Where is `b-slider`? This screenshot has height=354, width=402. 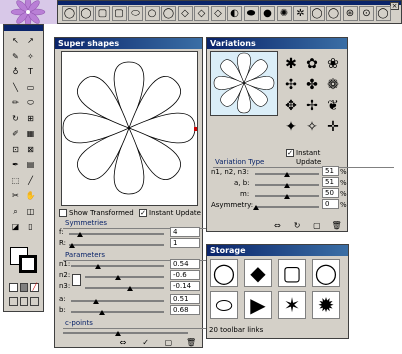
b-slider is located at coordinates (117, 312).